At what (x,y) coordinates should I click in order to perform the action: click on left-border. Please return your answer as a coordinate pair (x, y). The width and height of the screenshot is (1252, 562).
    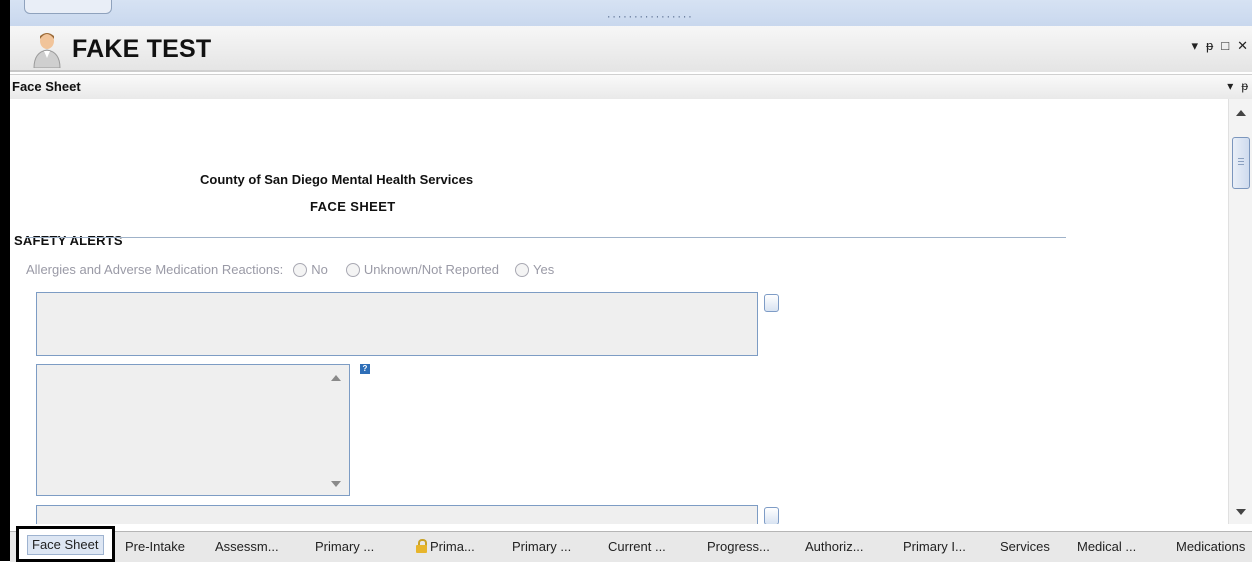
    Looking at the image, I should click on (5, 280).